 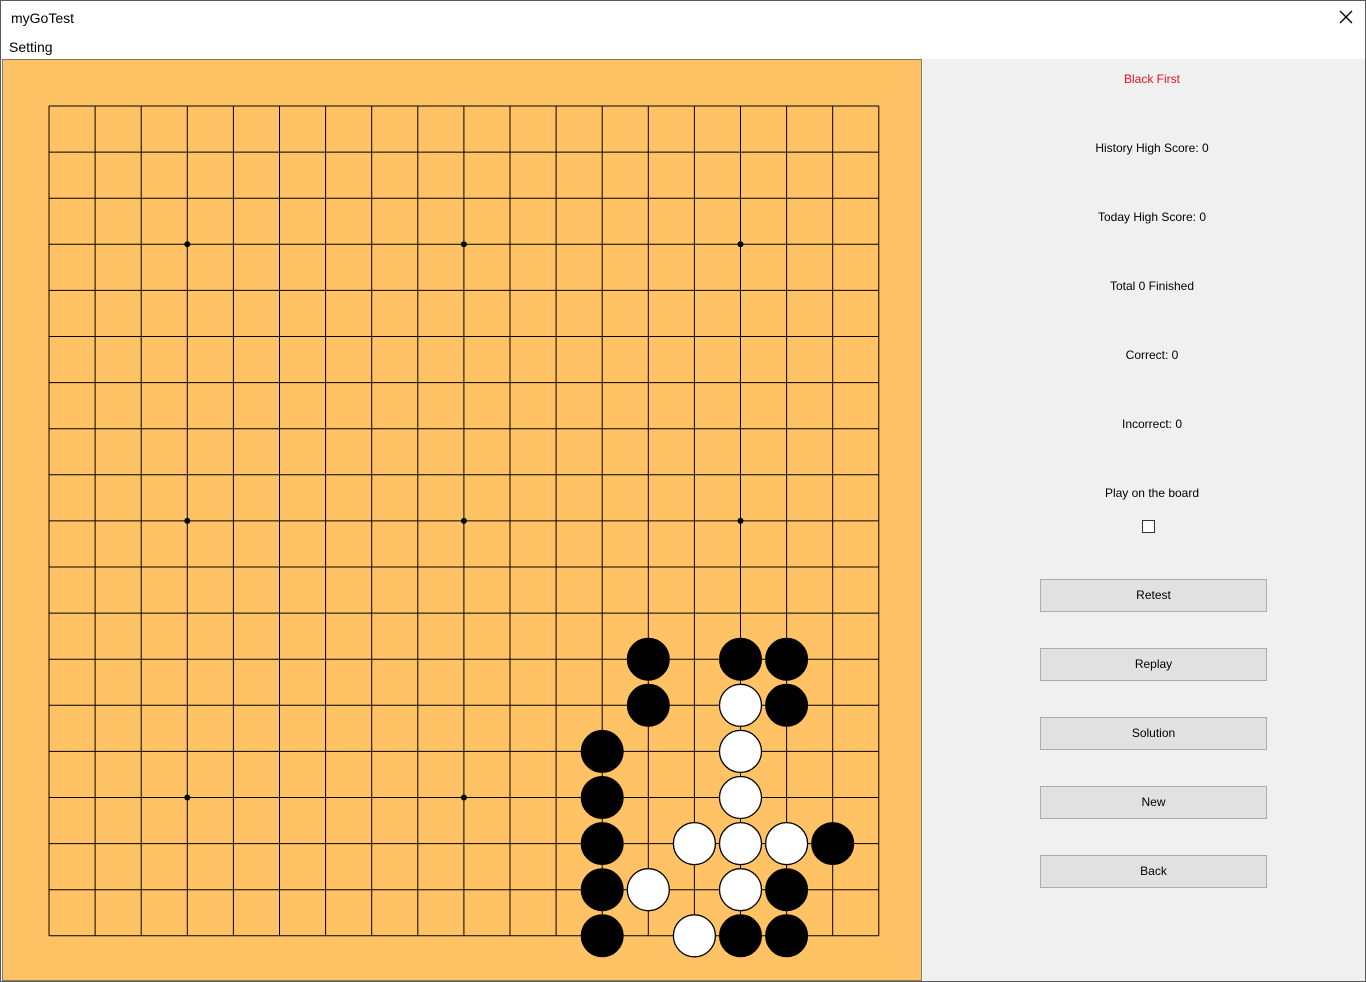 I want to click on retest-button: Retest, so click(x=1153, y=595).